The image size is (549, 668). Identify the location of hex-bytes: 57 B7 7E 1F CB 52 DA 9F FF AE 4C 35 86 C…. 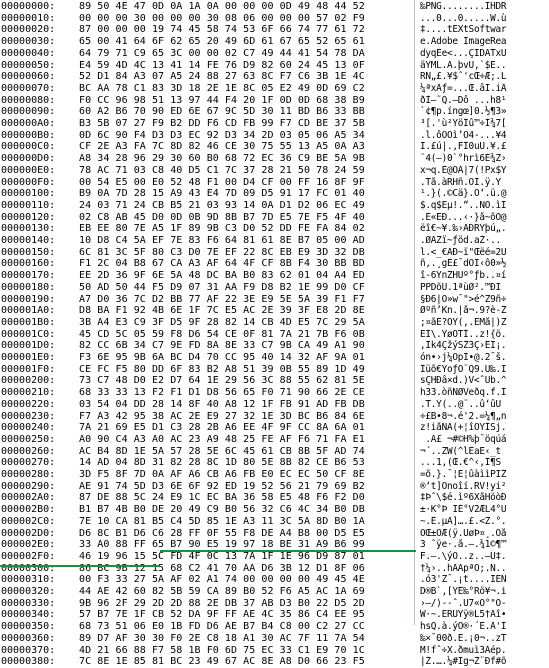
(222, 615).